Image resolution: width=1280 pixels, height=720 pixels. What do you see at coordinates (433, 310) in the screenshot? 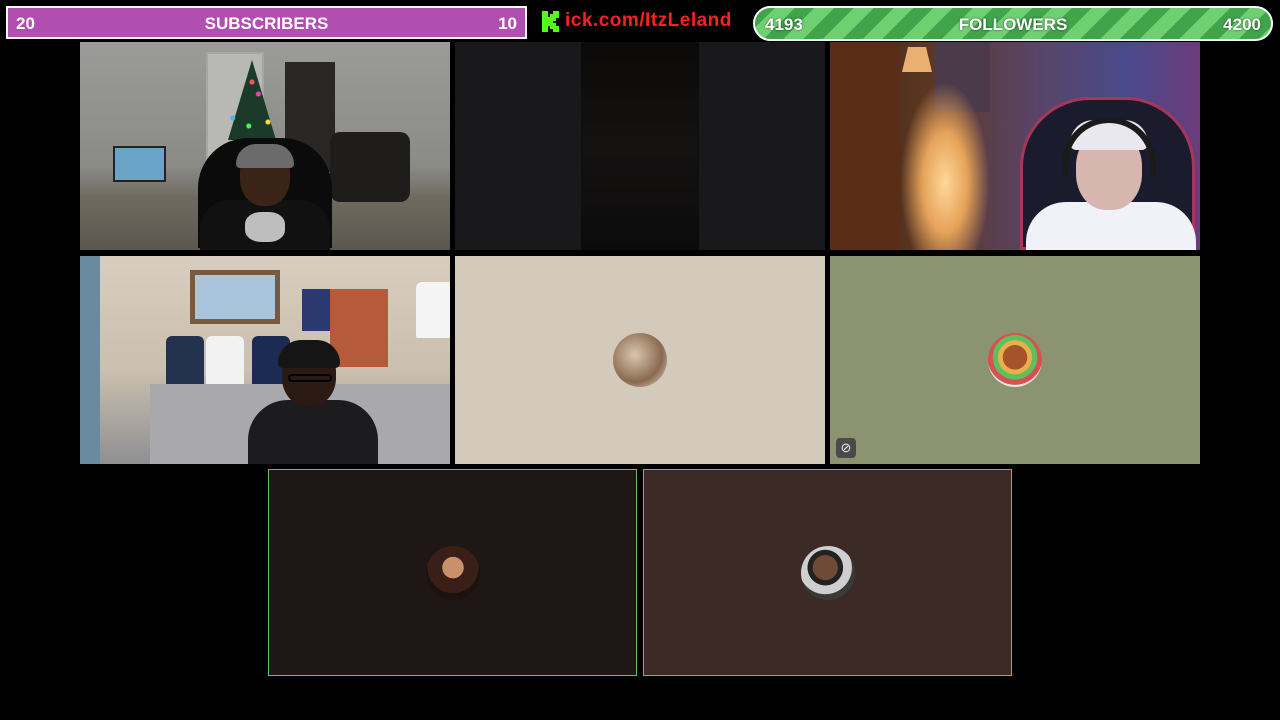
I see `wall-jersey` at bounding box center [433, 310].